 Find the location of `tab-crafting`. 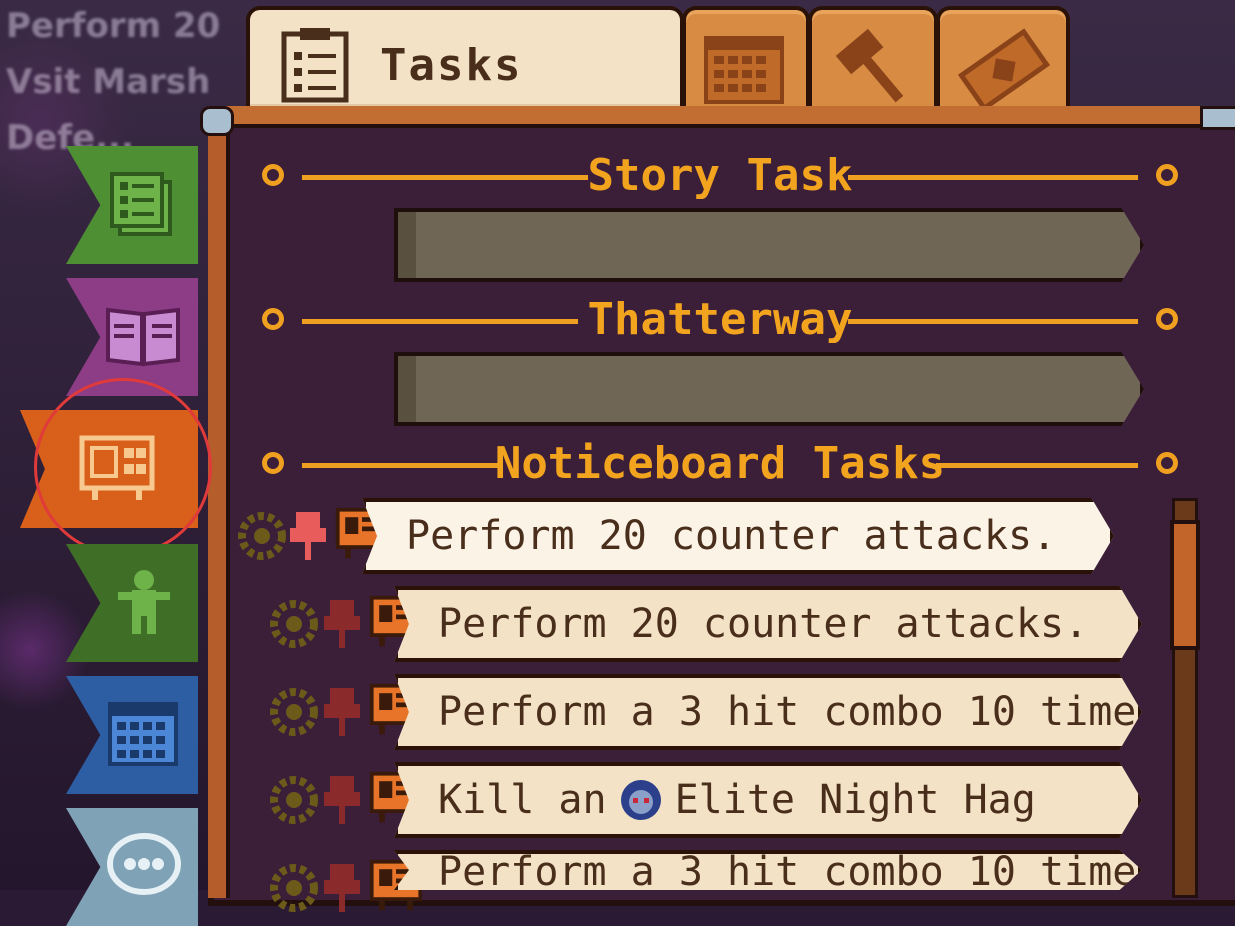

tab-crafting is located at coordinates (873, 58).